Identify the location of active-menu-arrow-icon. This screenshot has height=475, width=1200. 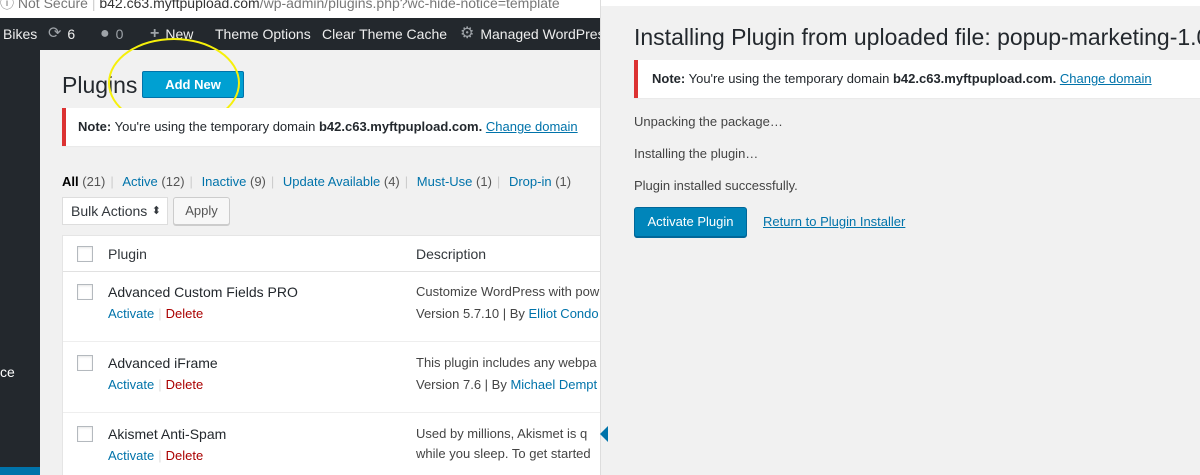
(604, 434).